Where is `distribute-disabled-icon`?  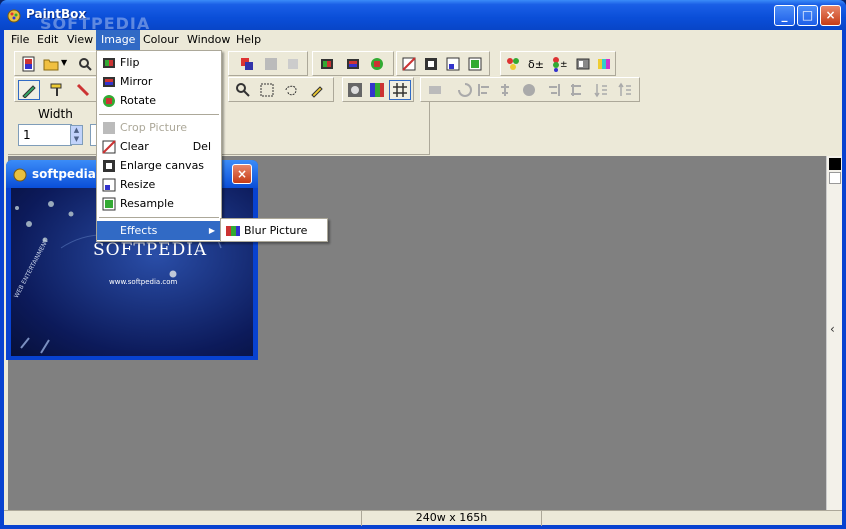
distribute-disabled-icon is located at coordinates (577, 90).